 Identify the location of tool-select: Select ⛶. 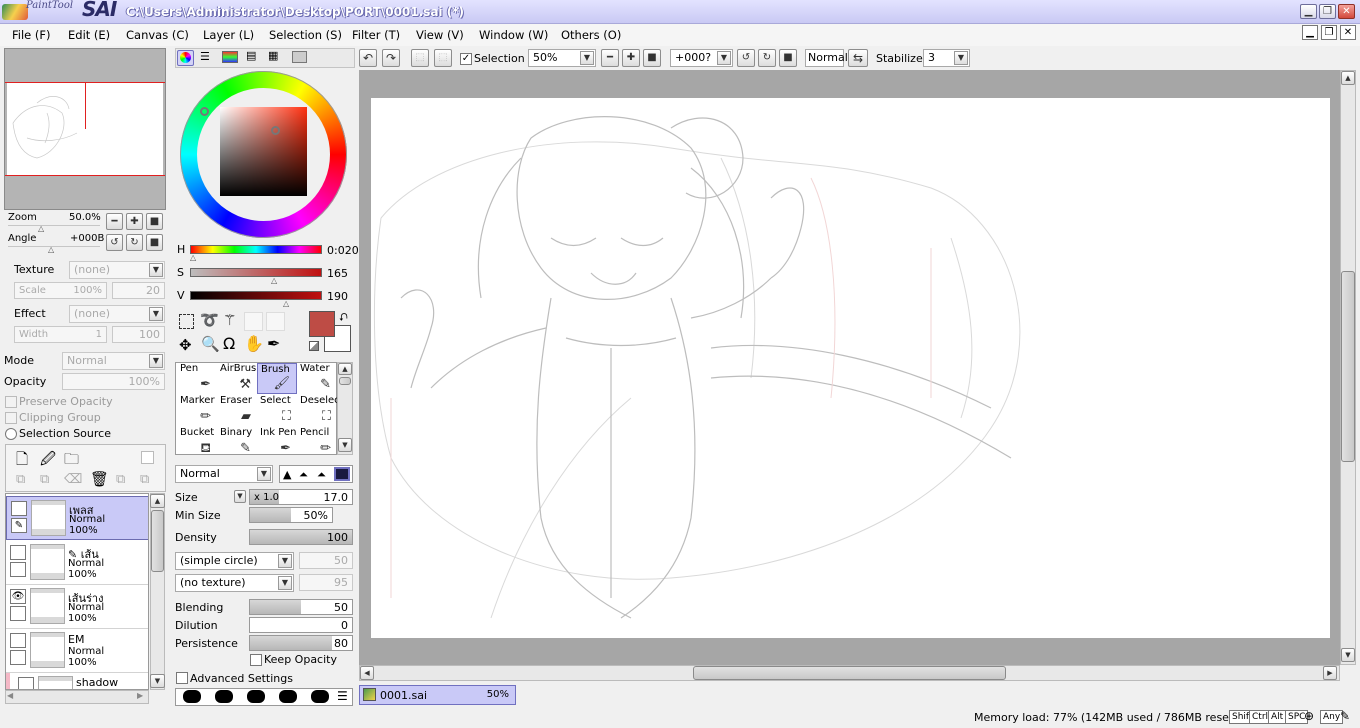
(277, 410).